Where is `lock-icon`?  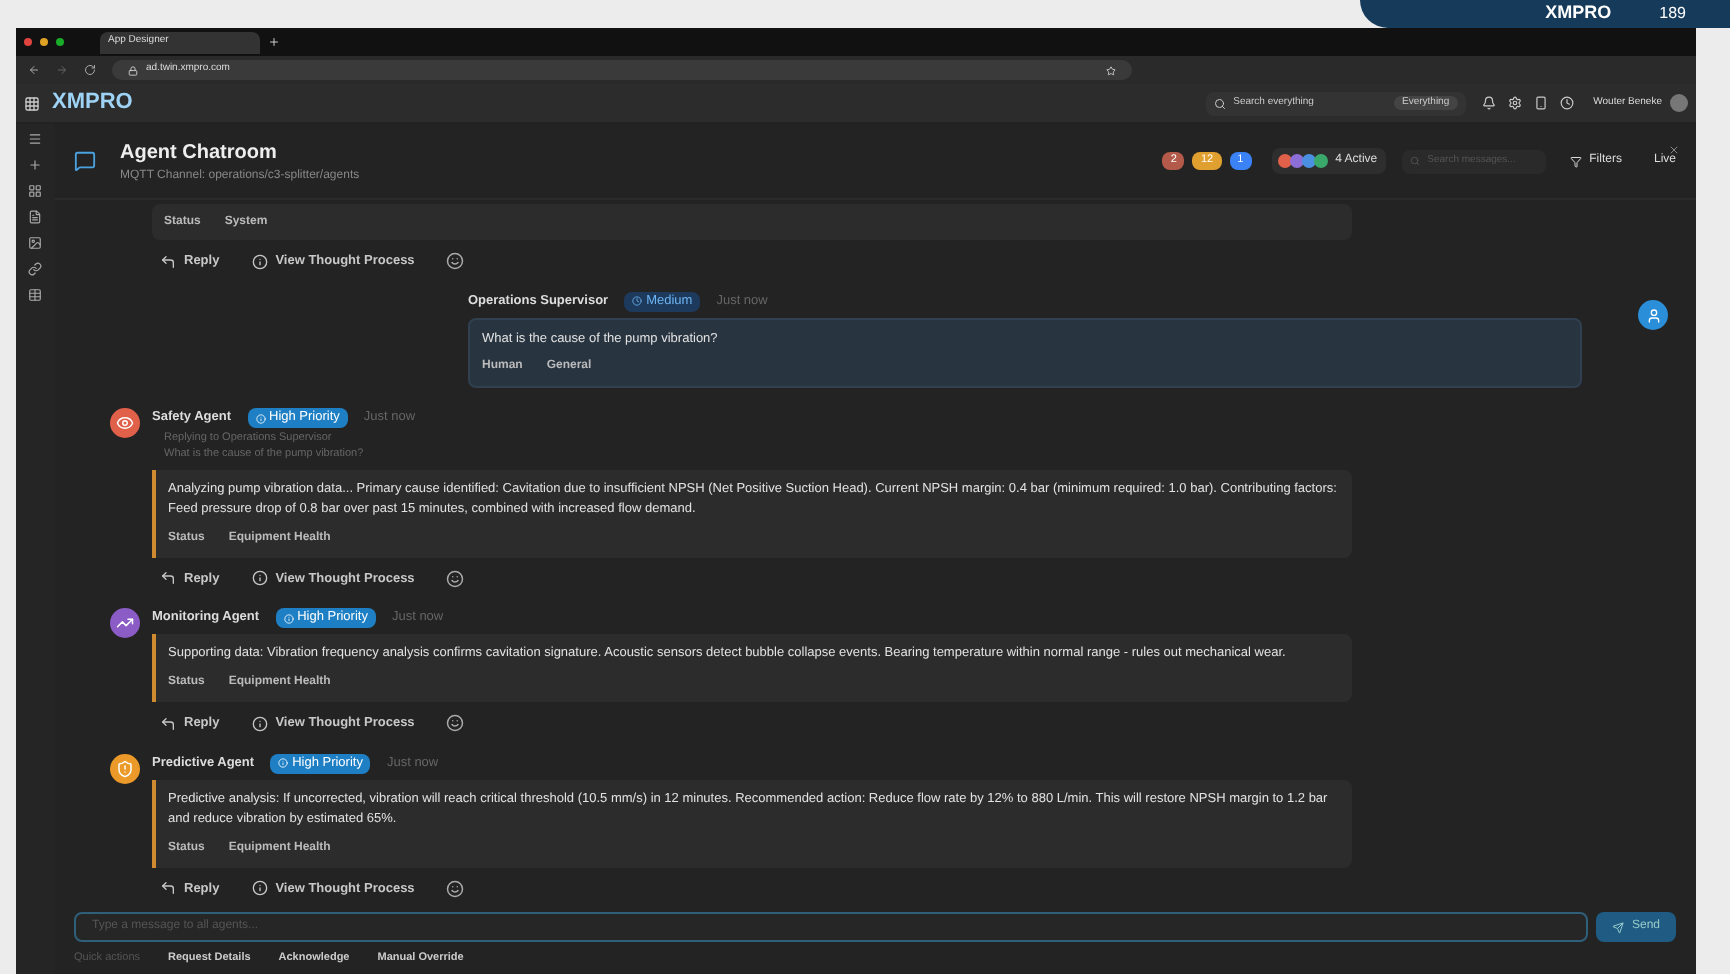
lock-icon is located at coordinates (133, 70).